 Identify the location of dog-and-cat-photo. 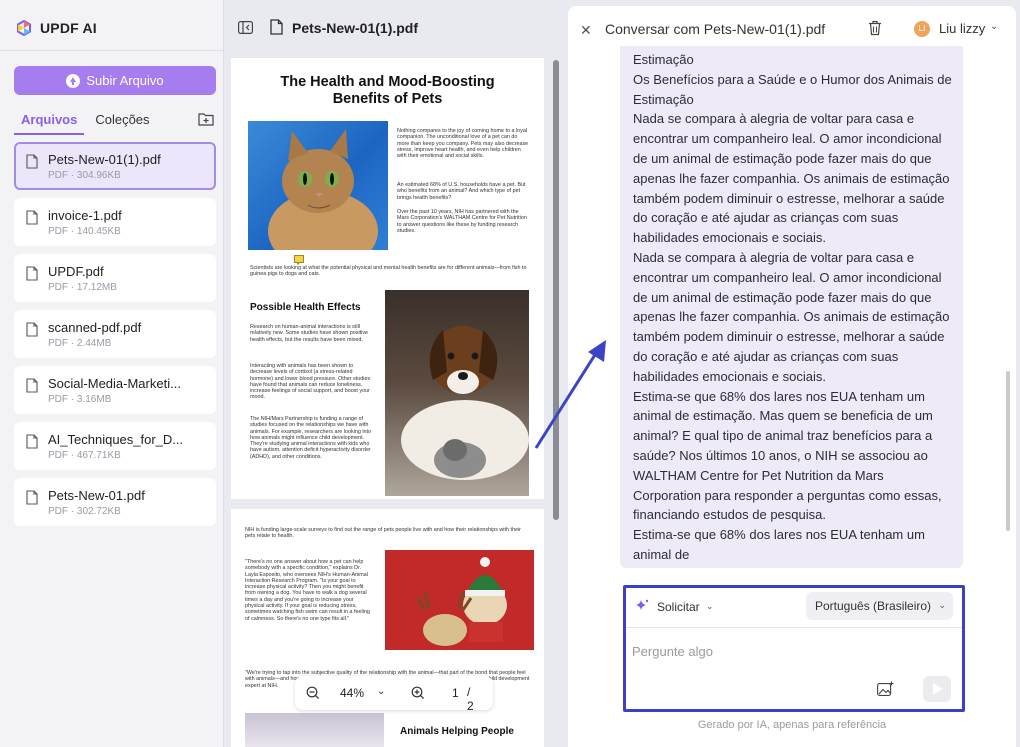
(457, 393).